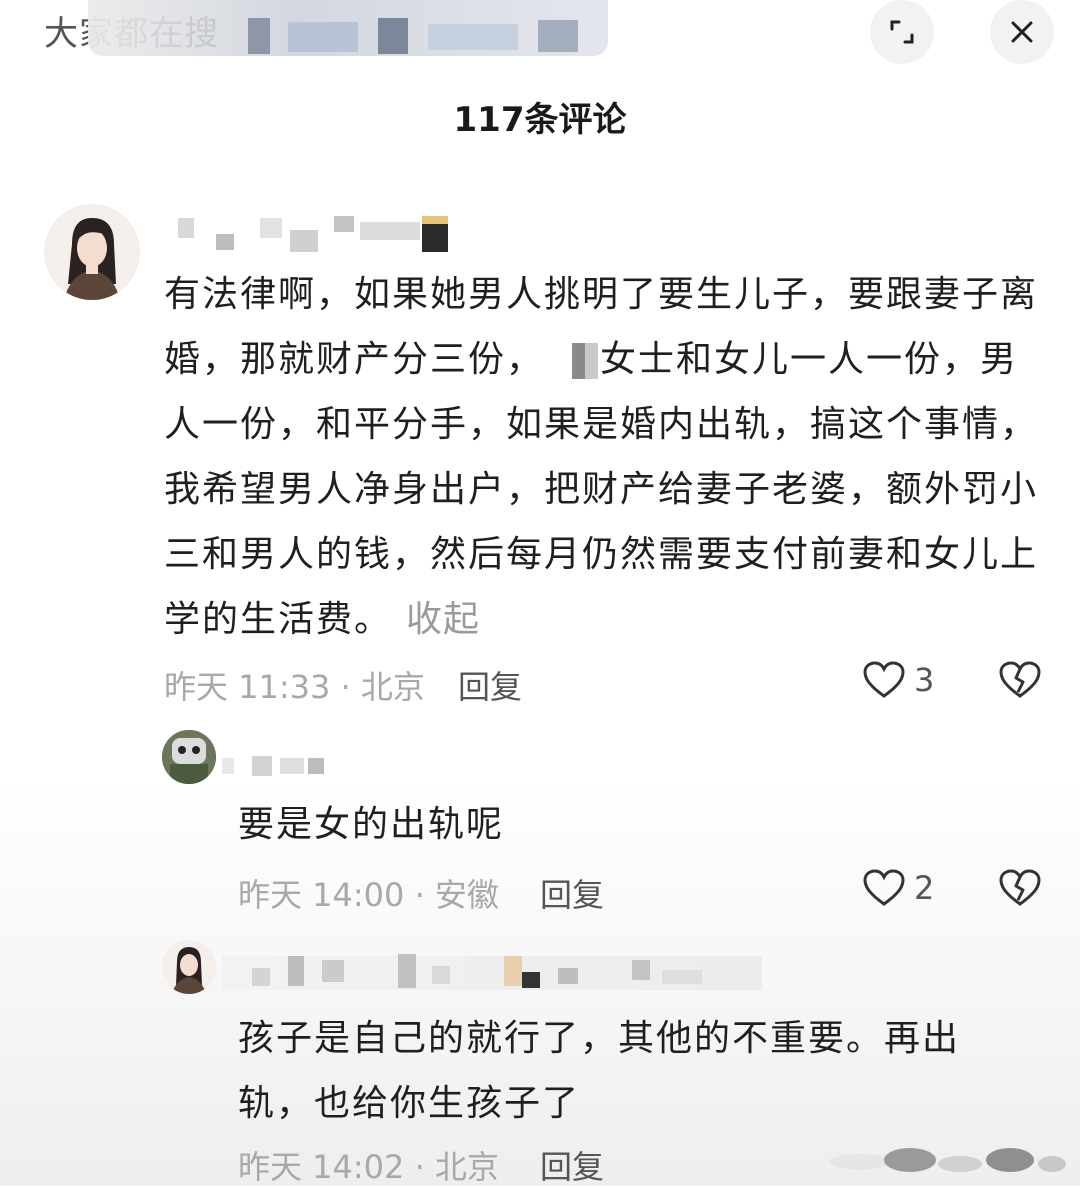 The width and height of the screenshot is (1080, 1188). Describe the element at coordinates (599, 1071) in the screenshot. I see `comment-text: 孩子是自己的就行了，其他的不重要。再出轨，也给你生孩子了` at that location.